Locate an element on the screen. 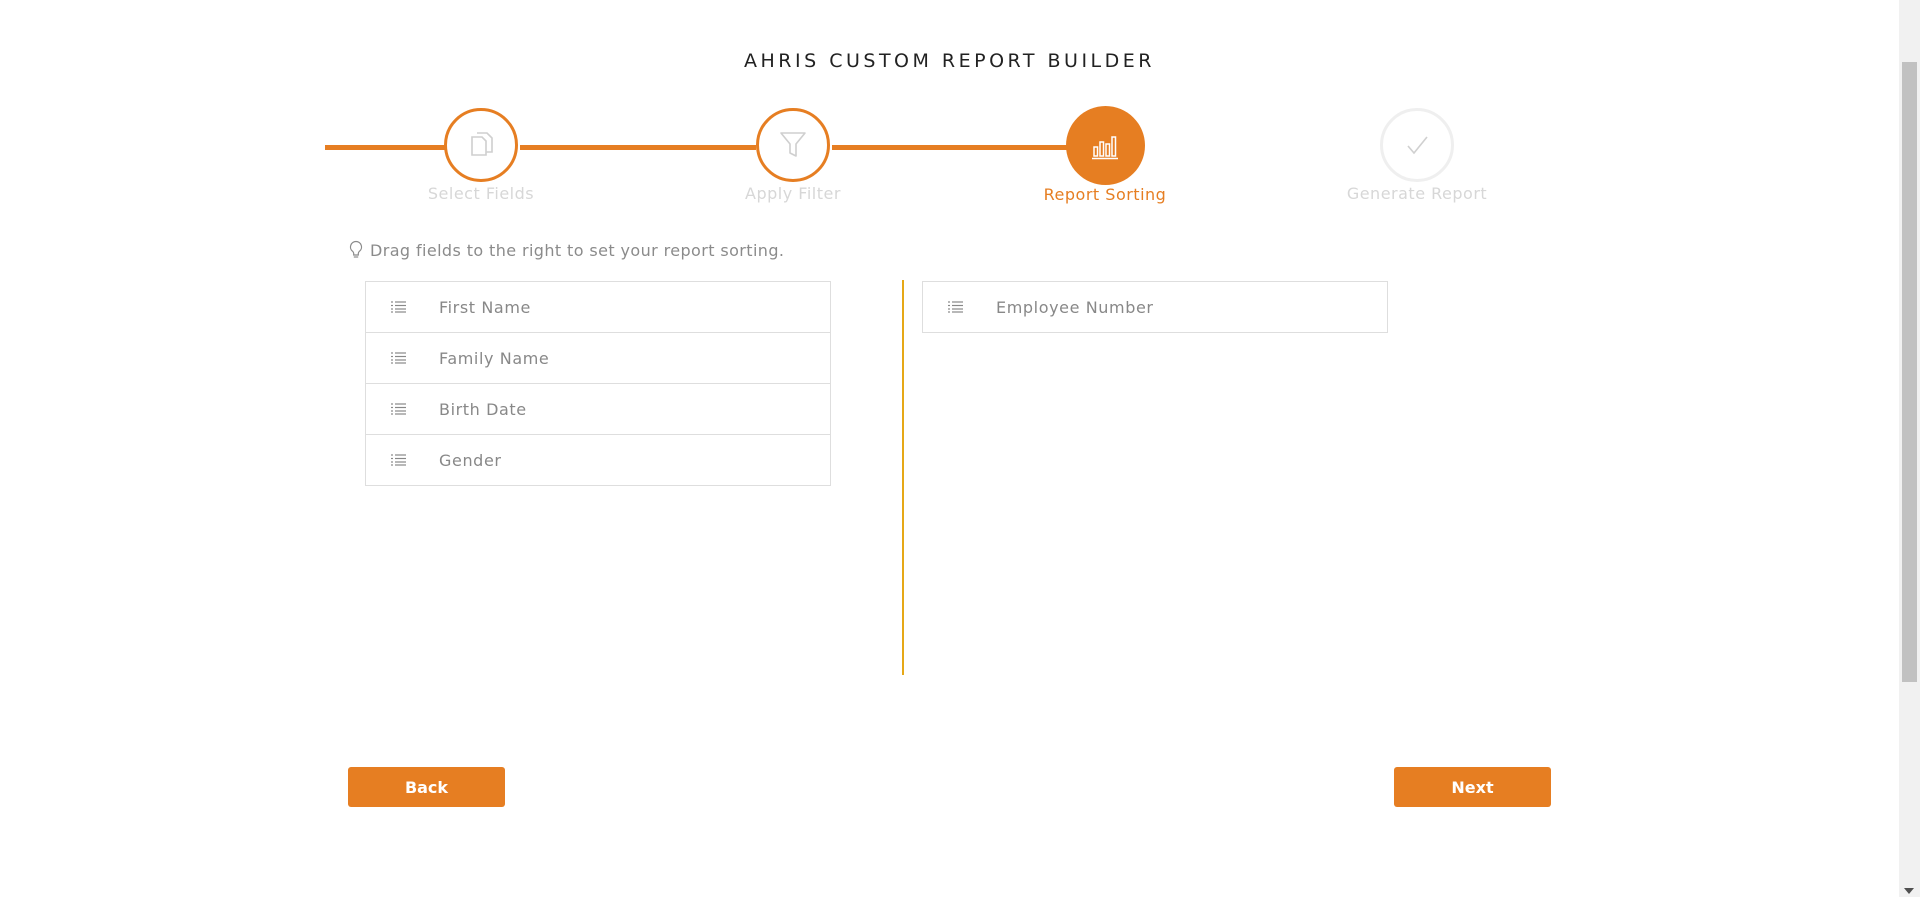 This screenshot has height=897, width=1920. field-item-family-name: Family Name is located at coordinates (598, 358).